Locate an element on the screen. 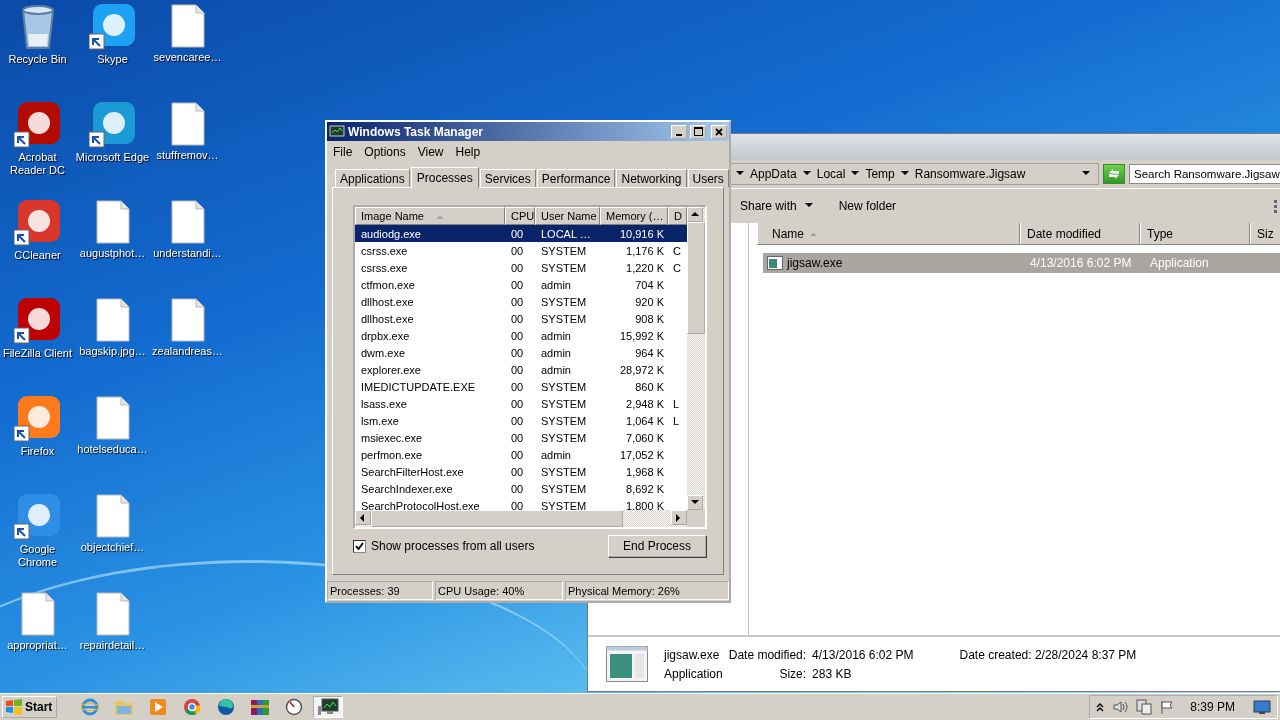 Image resolution: width=1280 pixels, height=720 pixels. column-header: CPU is located at coordinates (520, 216).